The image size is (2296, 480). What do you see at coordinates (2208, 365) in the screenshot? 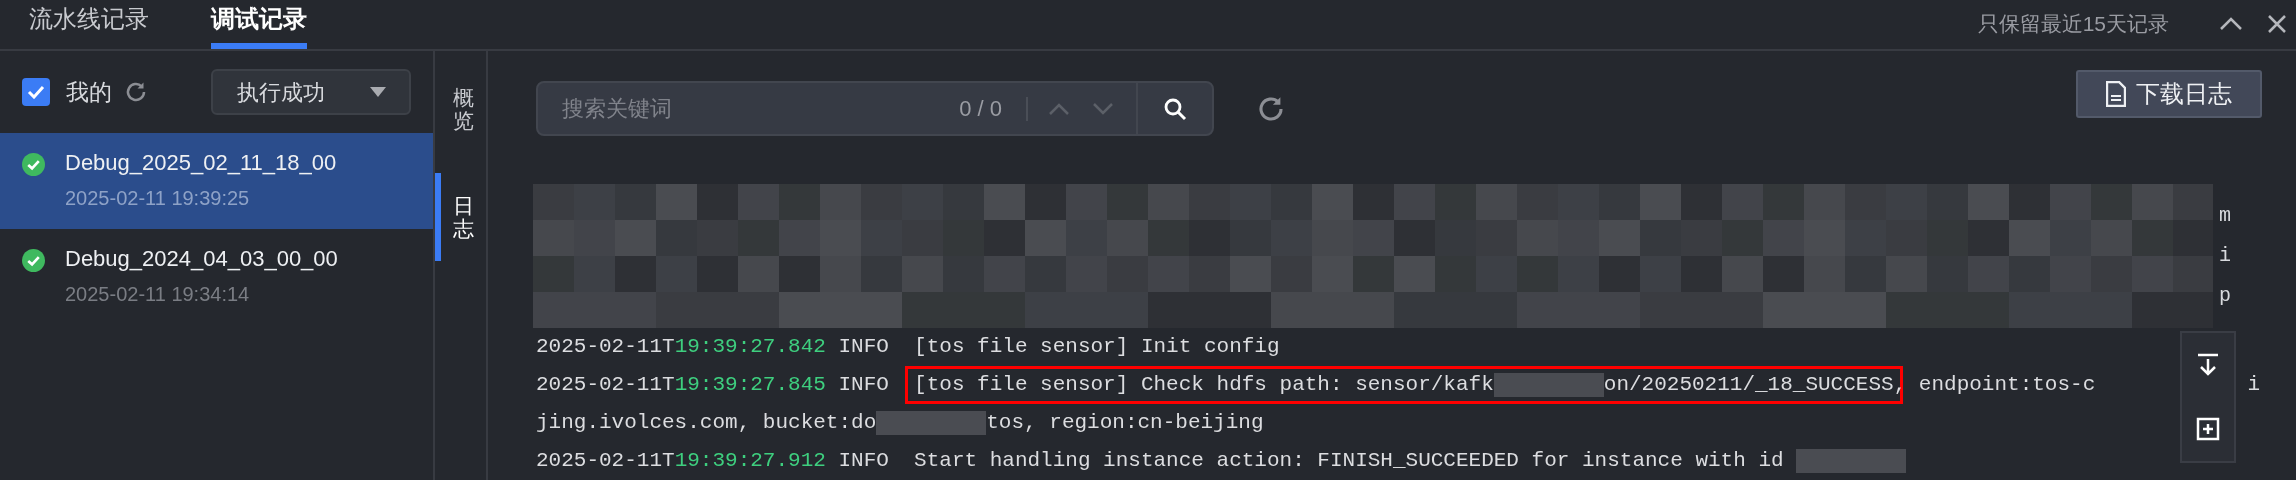
I see `scroll-to-bottom-icon` at bounding box center [2208, 365].